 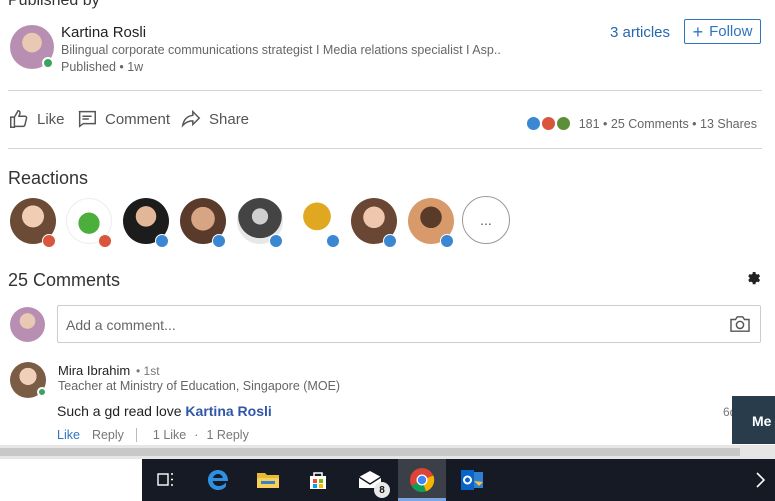 What do you see at coordinates (119, 411) in the screenshot?
I see `comment-body: Such a gd read love` at bounding box center [119, 411].